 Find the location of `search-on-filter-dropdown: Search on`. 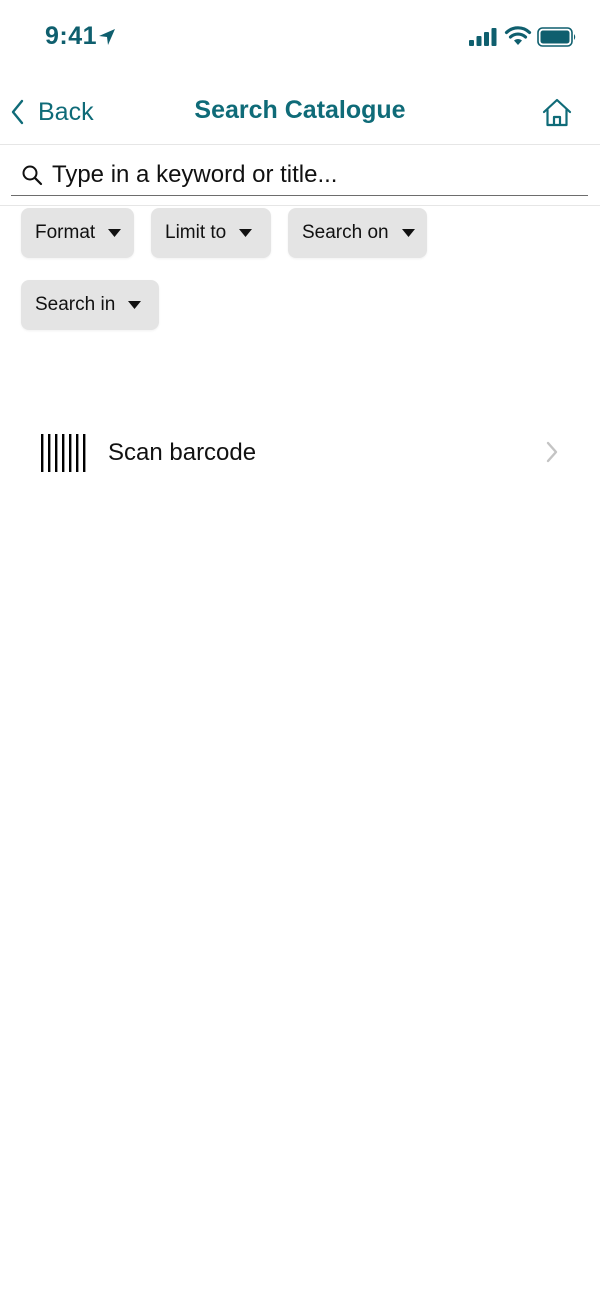

search-on-filter-dropdown: Search on is located at coordinates (357, 233).